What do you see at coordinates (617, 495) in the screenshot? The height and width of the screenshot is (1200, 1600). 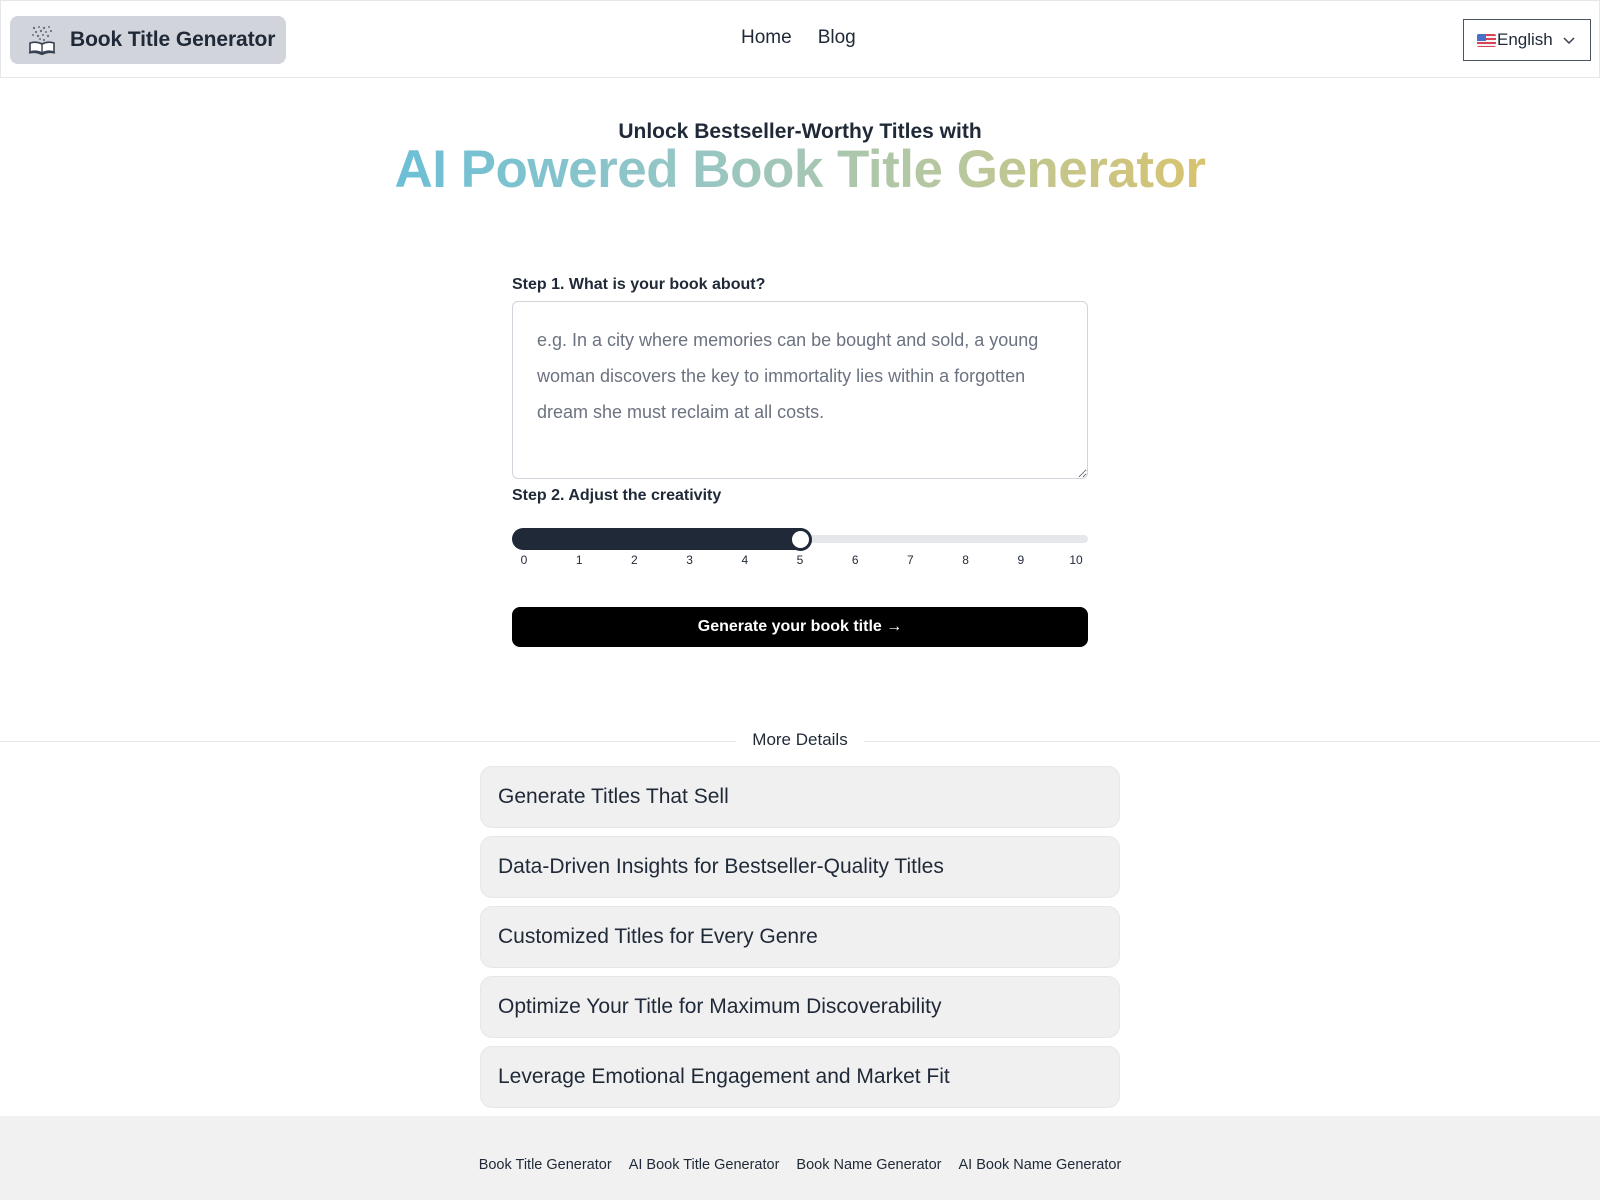 I see `step2-label: Step 2. Adjust the creativity` at bounding box center [617, 495].